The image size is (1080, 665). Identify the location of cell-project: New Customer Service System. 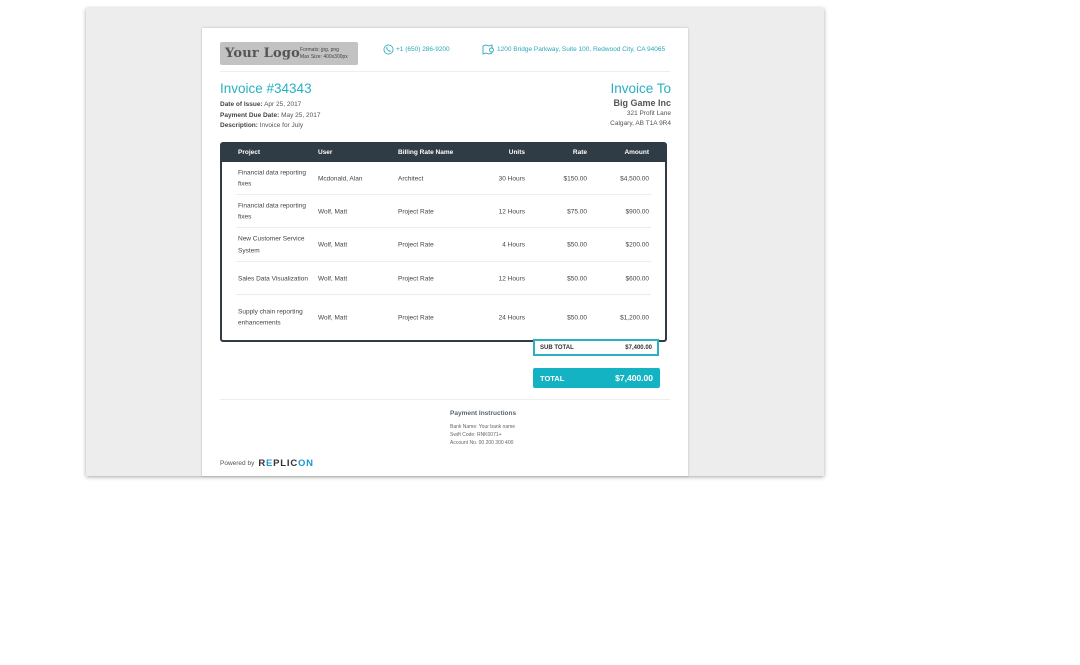
(271, 245).